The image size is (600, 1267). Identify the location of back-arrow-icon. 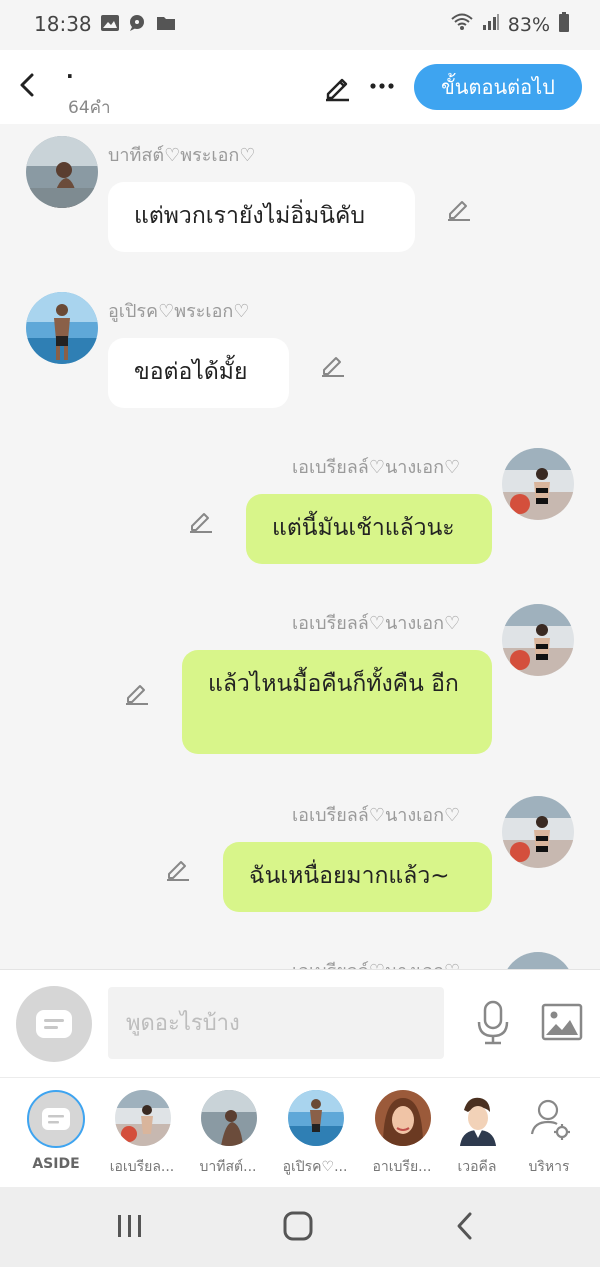
(28, 85).